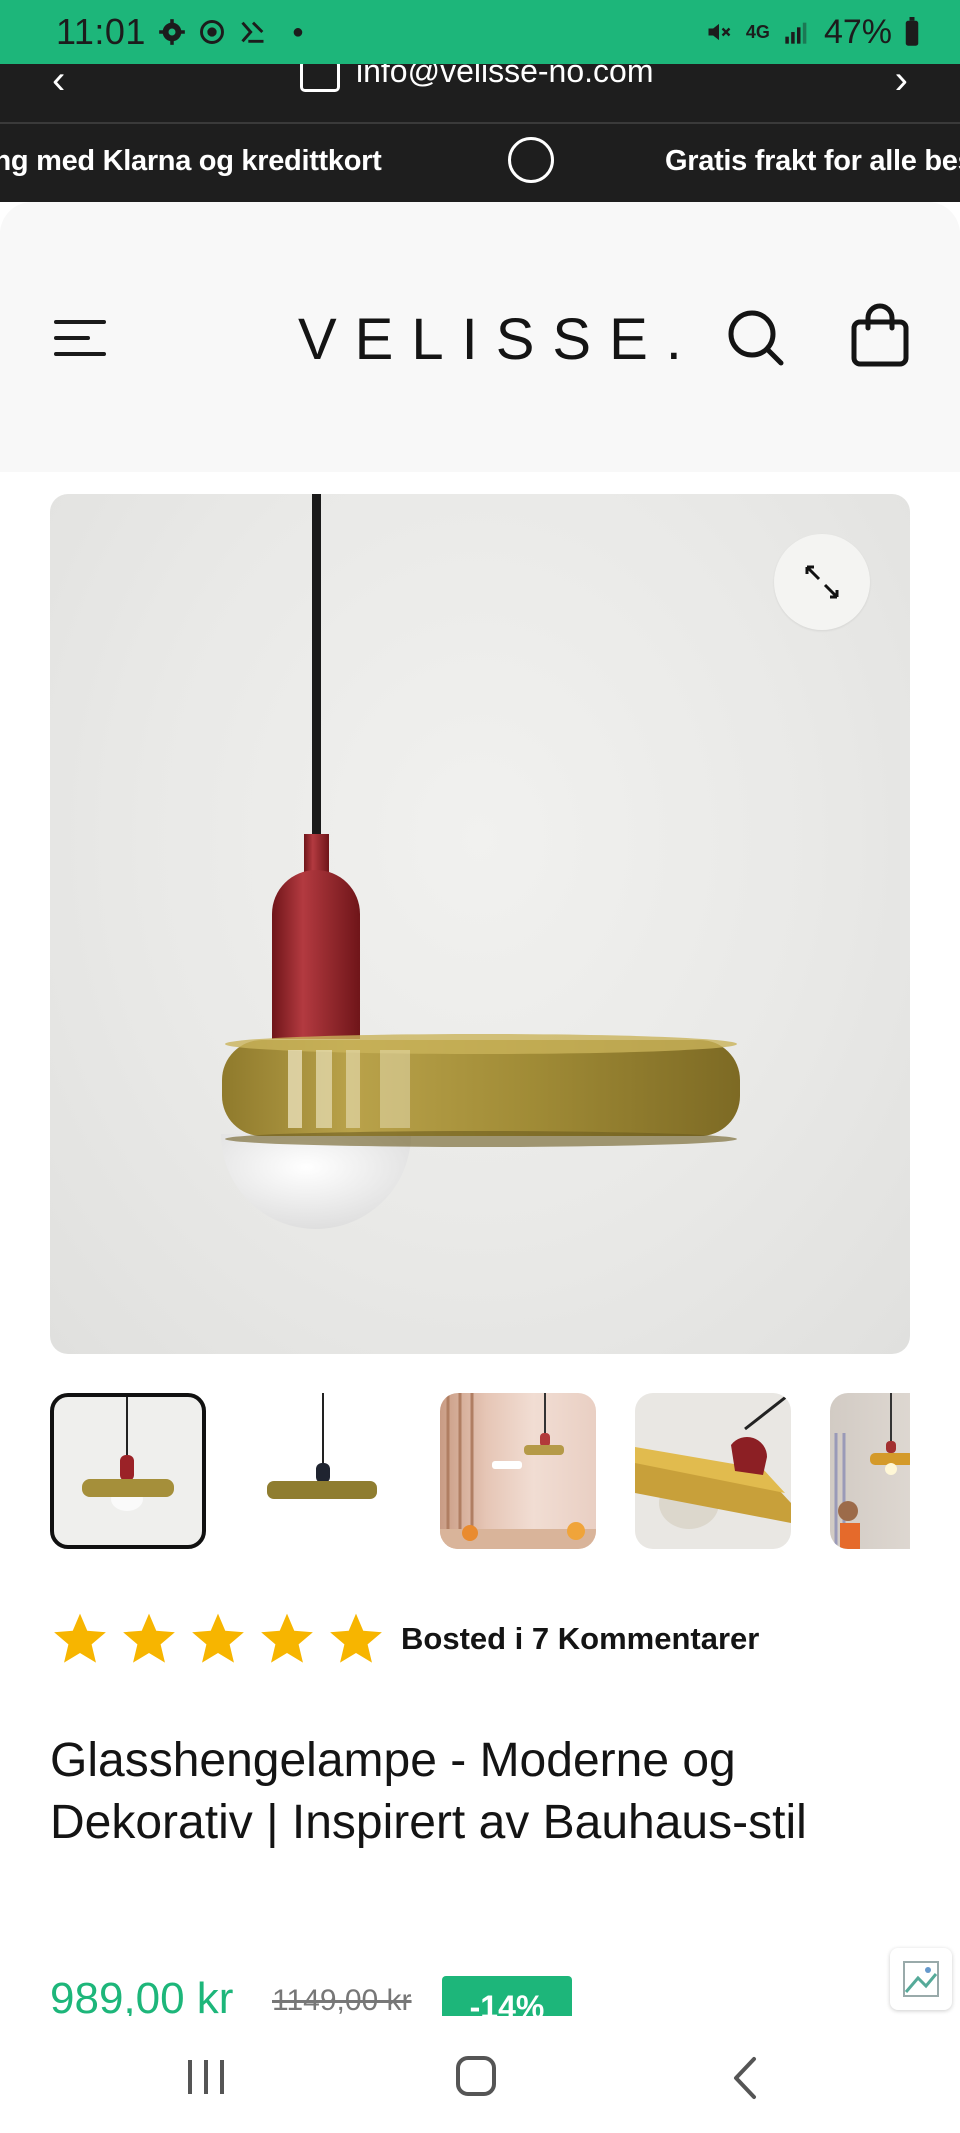 The width and height of the screenshot is (960, 2133). Describe the element at coordinates (531, 160) in the screenshot. I see `marquee-separator-icon` at that location.